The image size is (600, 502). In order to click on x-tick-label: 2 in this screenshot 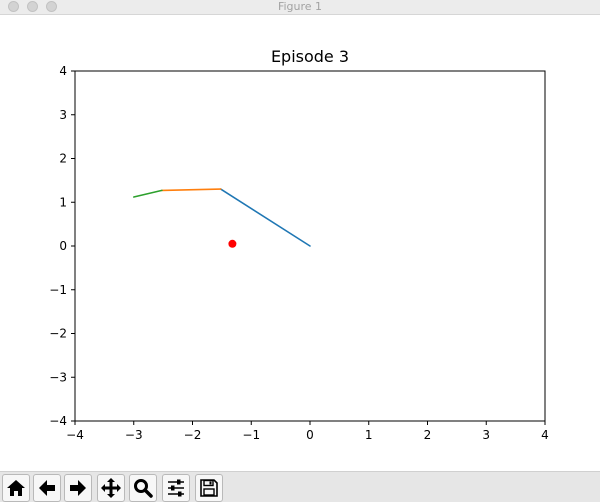, I will do `click(428, 435)`.